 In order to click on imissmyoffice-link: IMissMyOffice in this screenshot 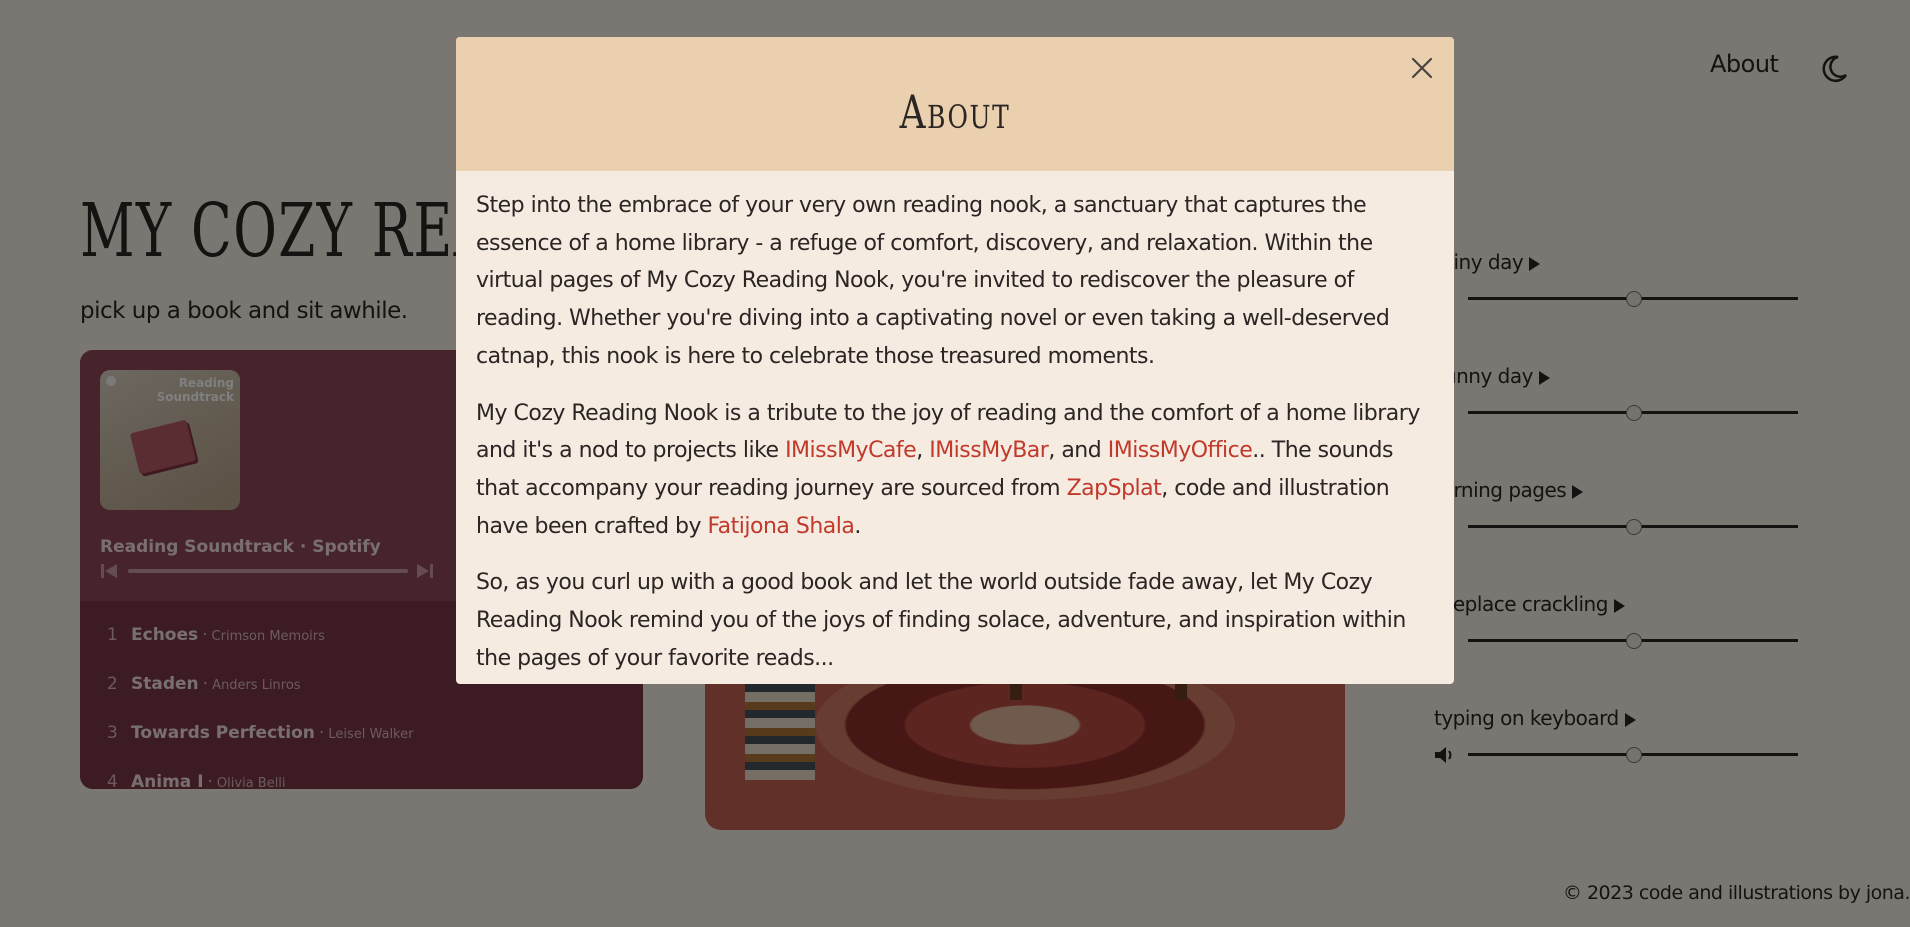, I will do `click(1180, 450)`.